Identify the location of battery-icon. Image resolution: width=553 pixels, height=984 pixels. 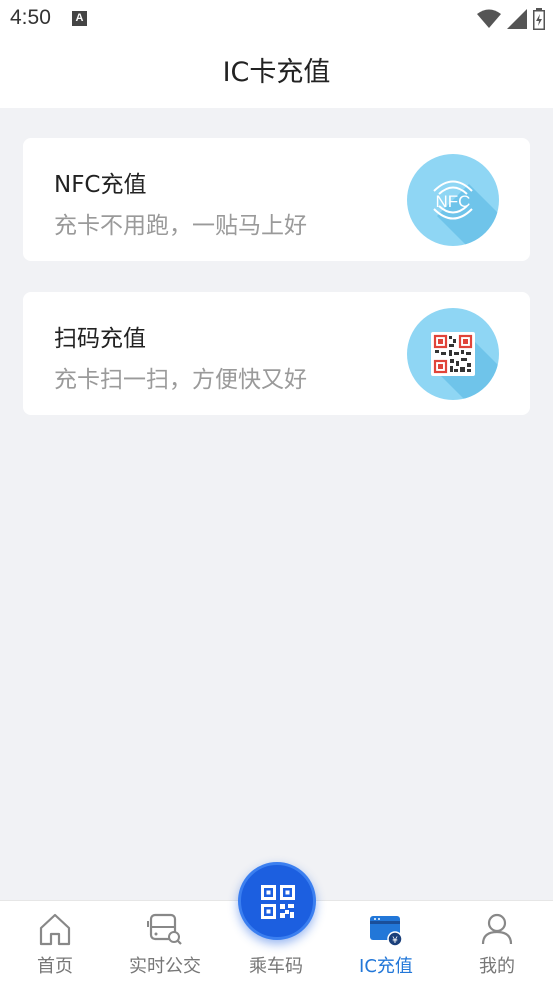
(539, 19).